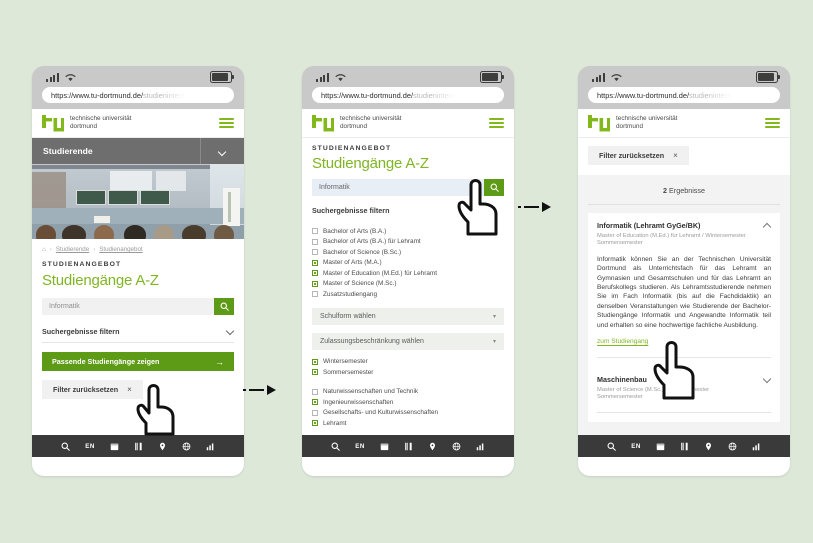 The width and height of the screenshot is (813, 543). I want to click on breadcrumb-item-studienangebot: Studienangebot, so click(120, 249).